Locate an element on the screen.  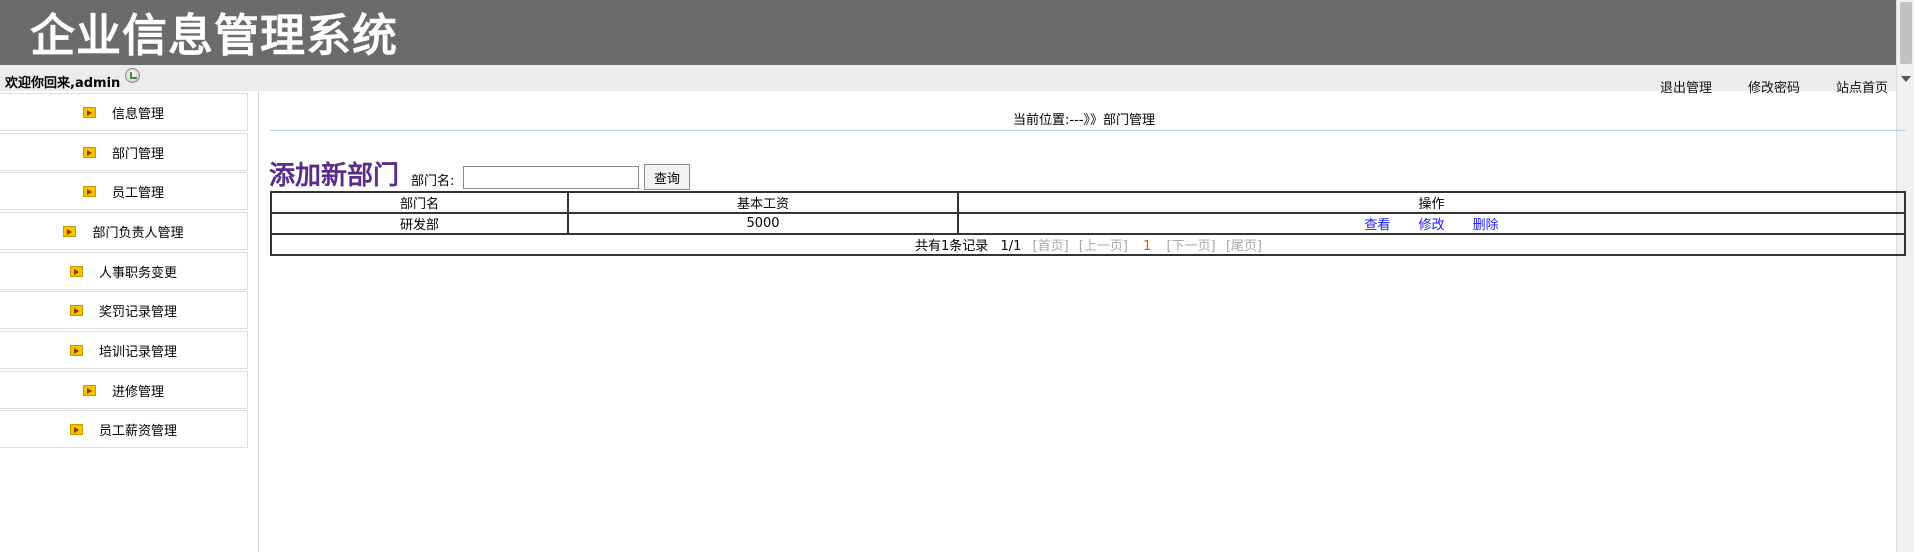
department-name-input is located at coordinates (551, 177).